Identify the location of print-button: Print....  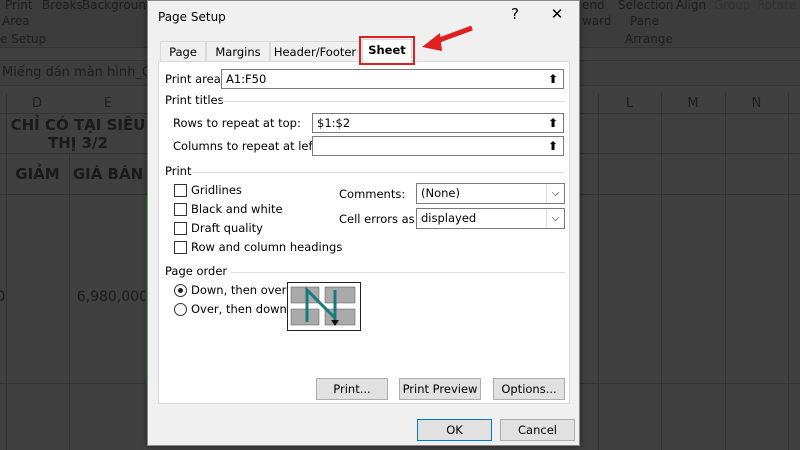
(352, 389).